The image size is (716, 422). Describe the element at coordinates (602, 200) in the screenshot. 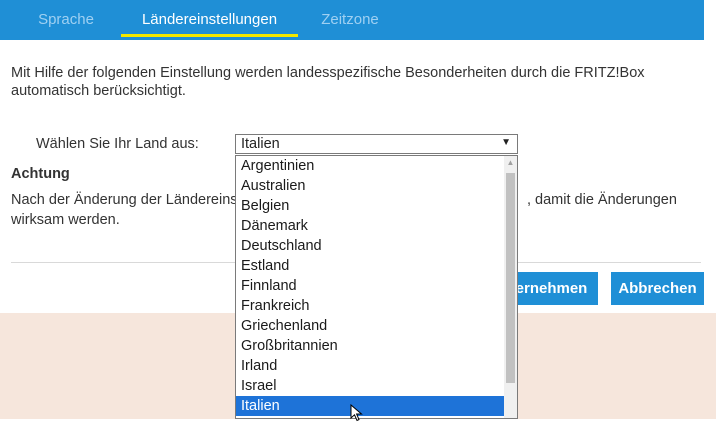

I see `warning-line-1-tail: , damit die Änderungen` at that location.